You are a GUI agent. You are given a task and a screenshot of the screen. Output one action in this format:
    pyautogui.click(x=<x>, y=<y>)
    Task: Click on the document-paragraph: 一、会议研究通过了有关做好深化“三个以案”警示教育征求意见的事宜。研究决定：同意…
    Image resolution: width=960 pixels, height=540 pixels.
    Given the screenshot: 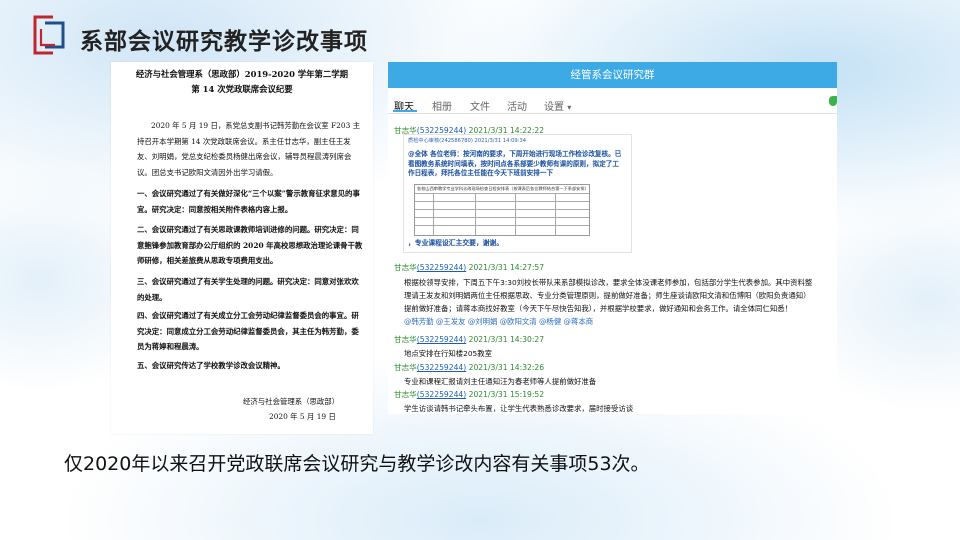 What is the action you would take?
    pyautogui.click(x=248, y=201)
    